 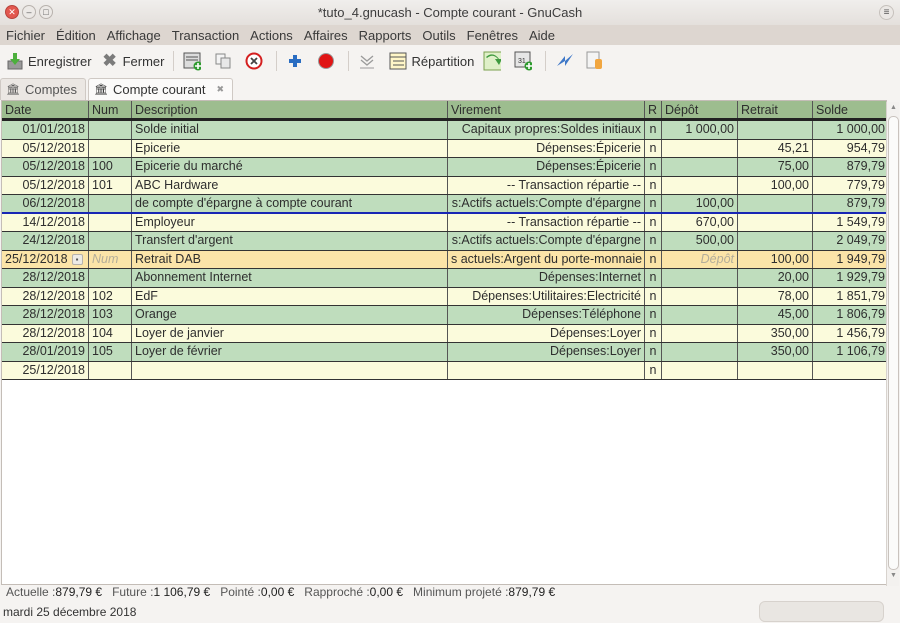 I want to click on cell-retrait: 45,21, so click(x=775, y=148).